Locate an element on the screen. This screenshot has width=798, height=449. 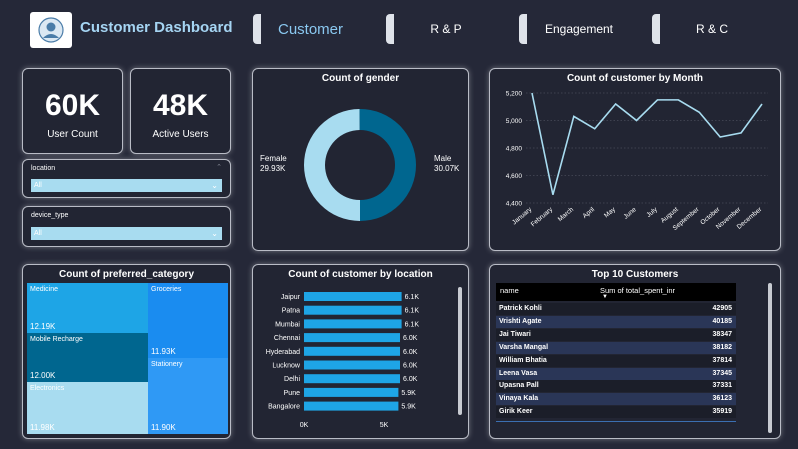
tab-engagement: Engagement is located at coordinates (579, 29).